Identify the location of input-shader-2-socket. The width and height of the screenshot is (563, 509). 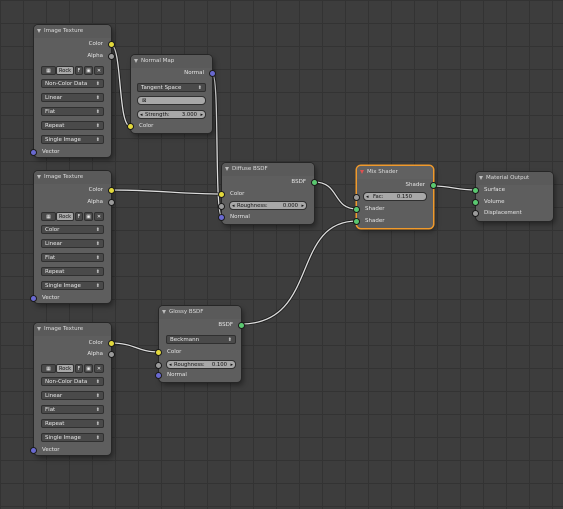
(356, 221).